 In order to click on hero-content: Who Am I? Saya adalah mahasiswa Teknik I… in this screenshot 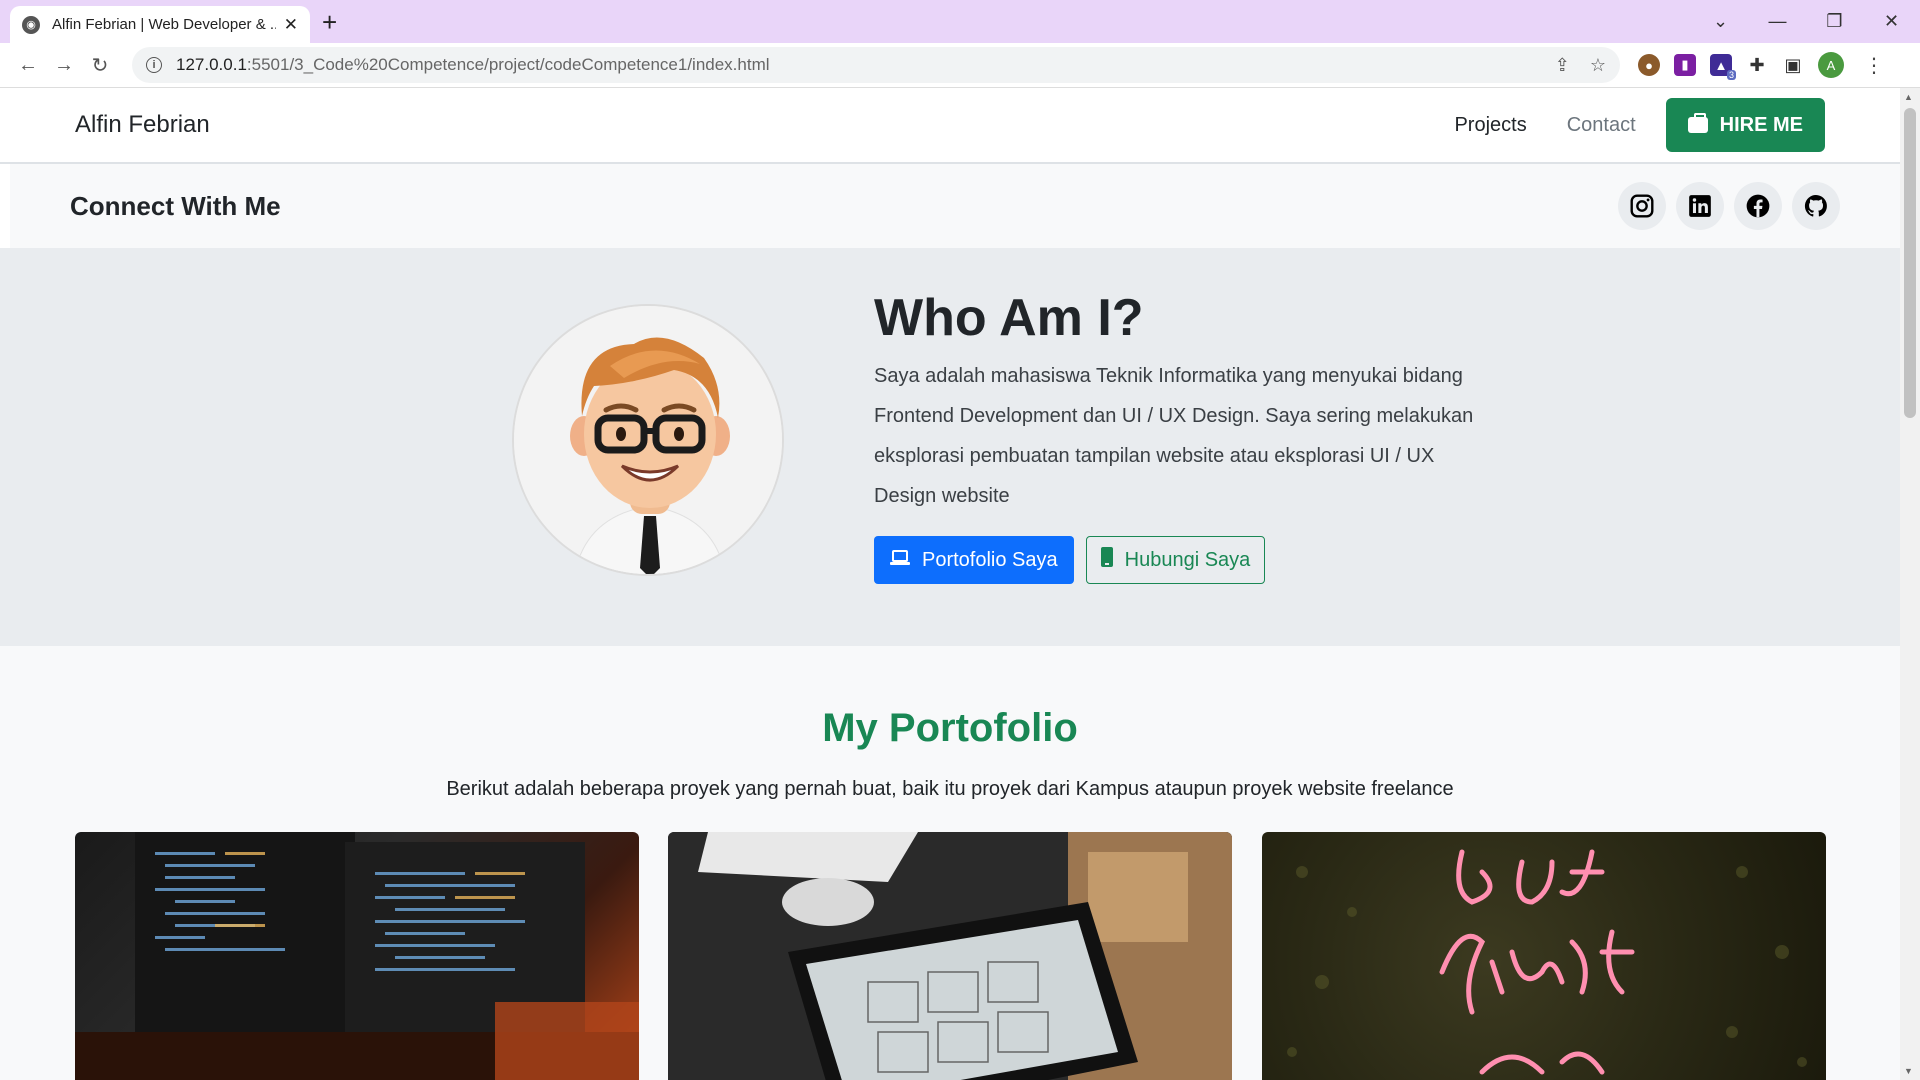, I will do `click(1174, 435)`.